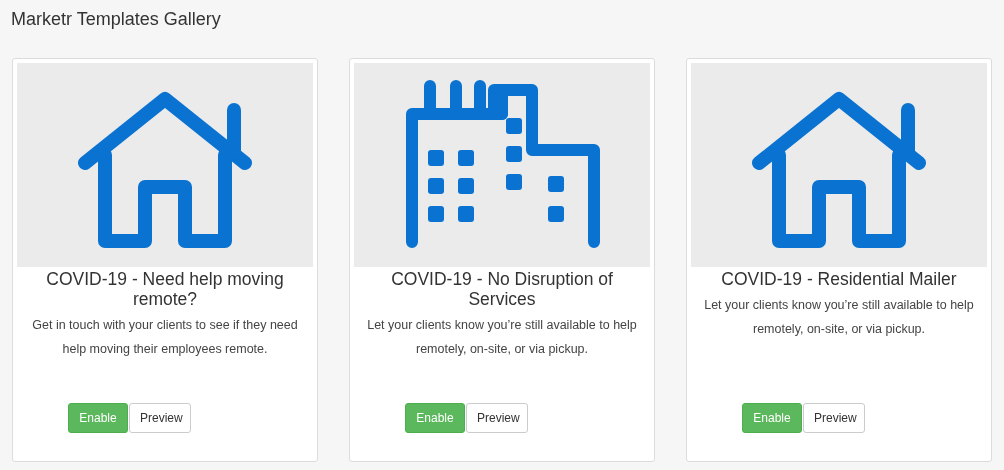  I want to click on card-description: Get in touch with your clients to see if they need help moving their employees remote., so click(165, 337).